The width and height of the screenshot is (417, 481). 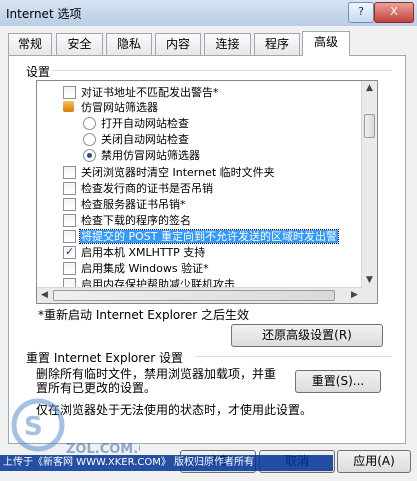 I want to click on tab-general: 常规, so click(x=30, y=44).